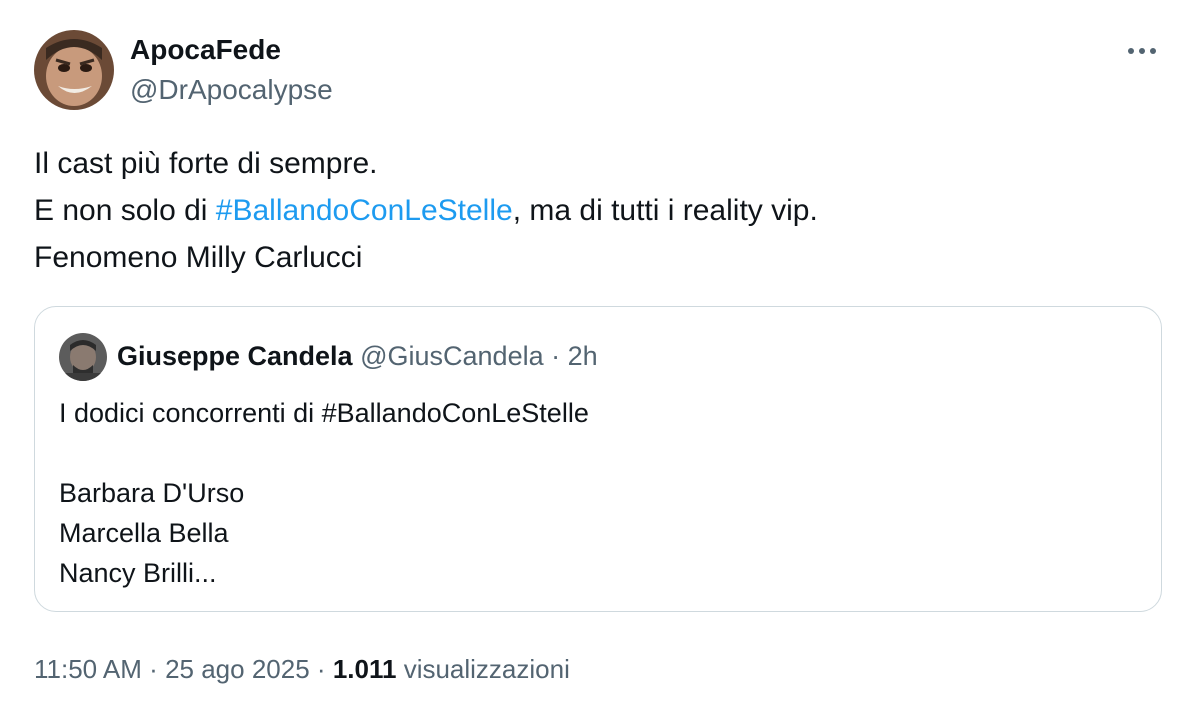  What do you see at coordinates (452, 356) in the screenshot?
I see `quoted-handle: @GiusCandela` at bounding box center [452, 356].